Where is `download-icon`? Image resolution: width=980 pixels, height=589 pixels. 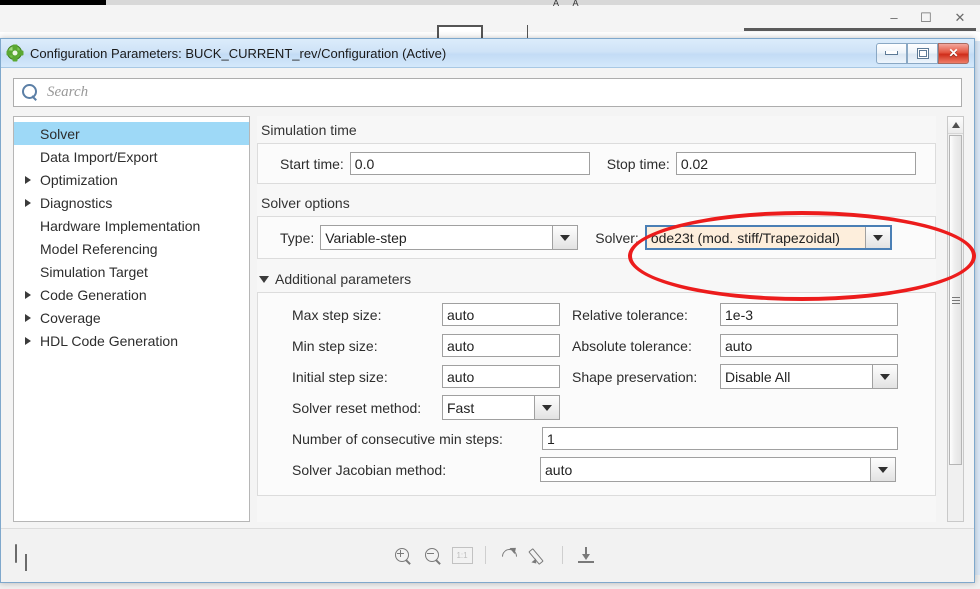 download-icon is located at coordinates (586, 555).